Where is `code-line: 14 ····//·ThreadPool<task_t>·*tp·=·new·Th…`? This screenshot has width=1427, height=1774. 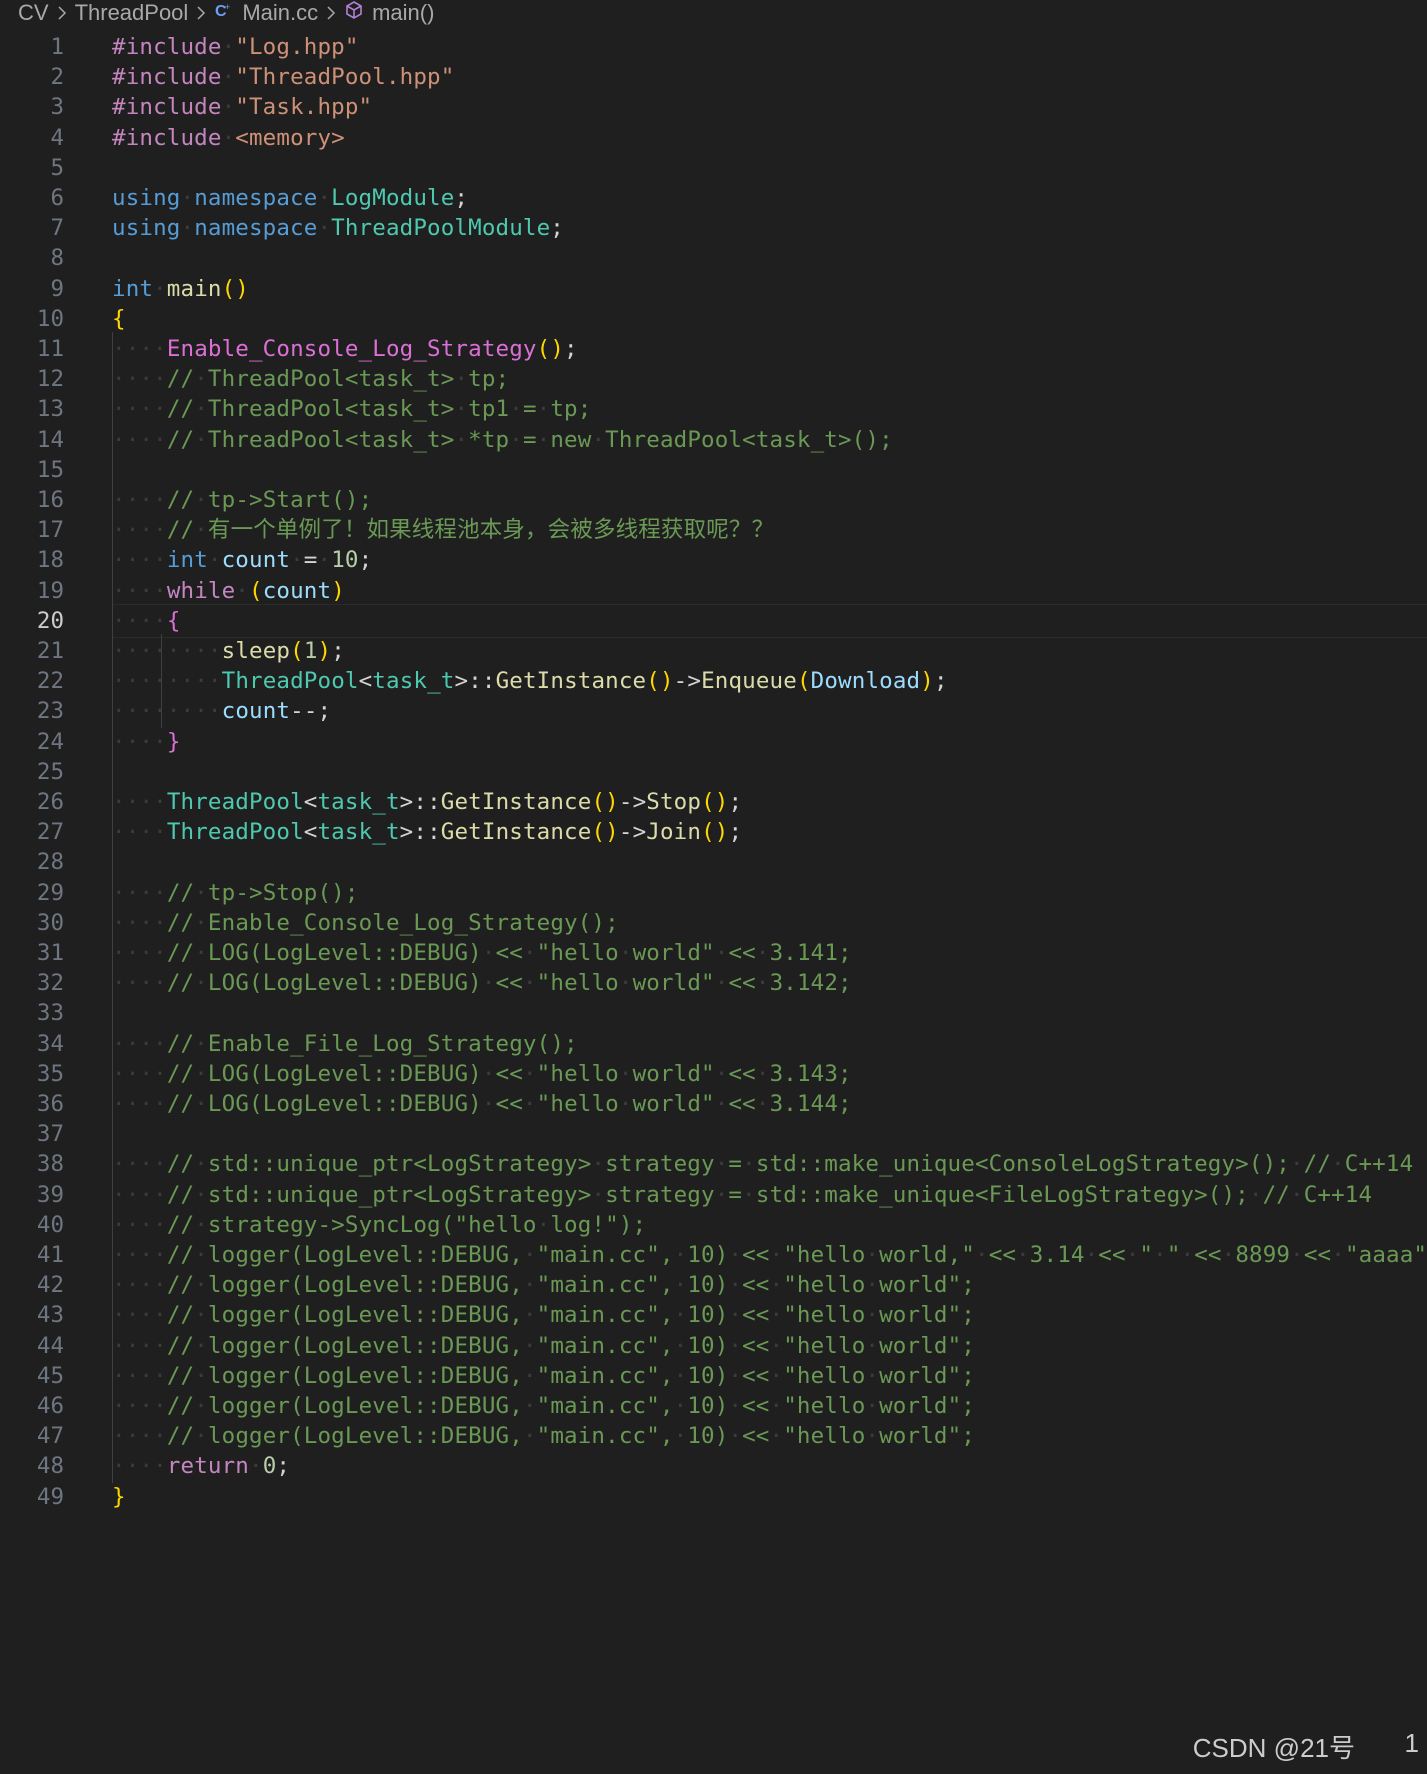
code-line: 14 ····//·ThreadPool<task_t>·*tp·=·new·Th… is located at coordinates (713, 439).